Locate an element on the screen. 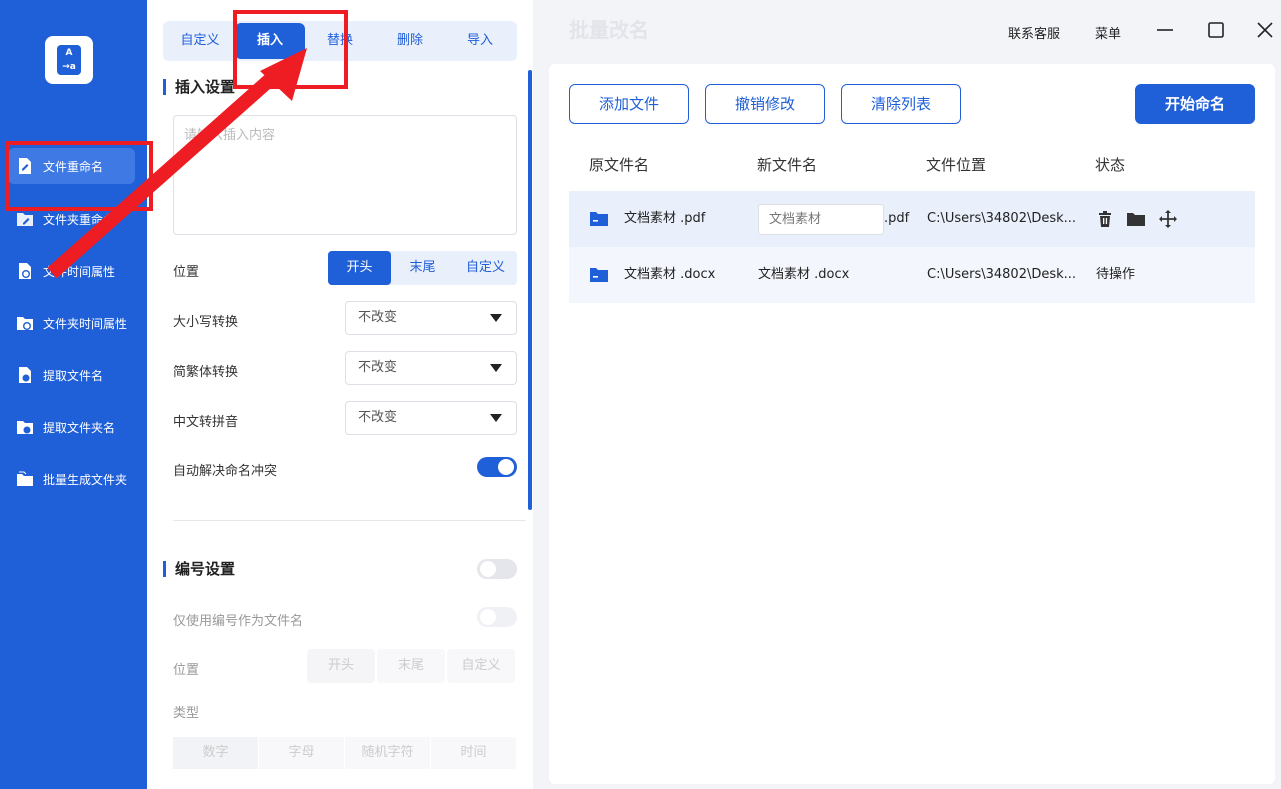 Image resolution: width=1281 pixels, height=789 pixels. conflict-label: 自动解决命名冲突 is located at coordinates (225, 471).